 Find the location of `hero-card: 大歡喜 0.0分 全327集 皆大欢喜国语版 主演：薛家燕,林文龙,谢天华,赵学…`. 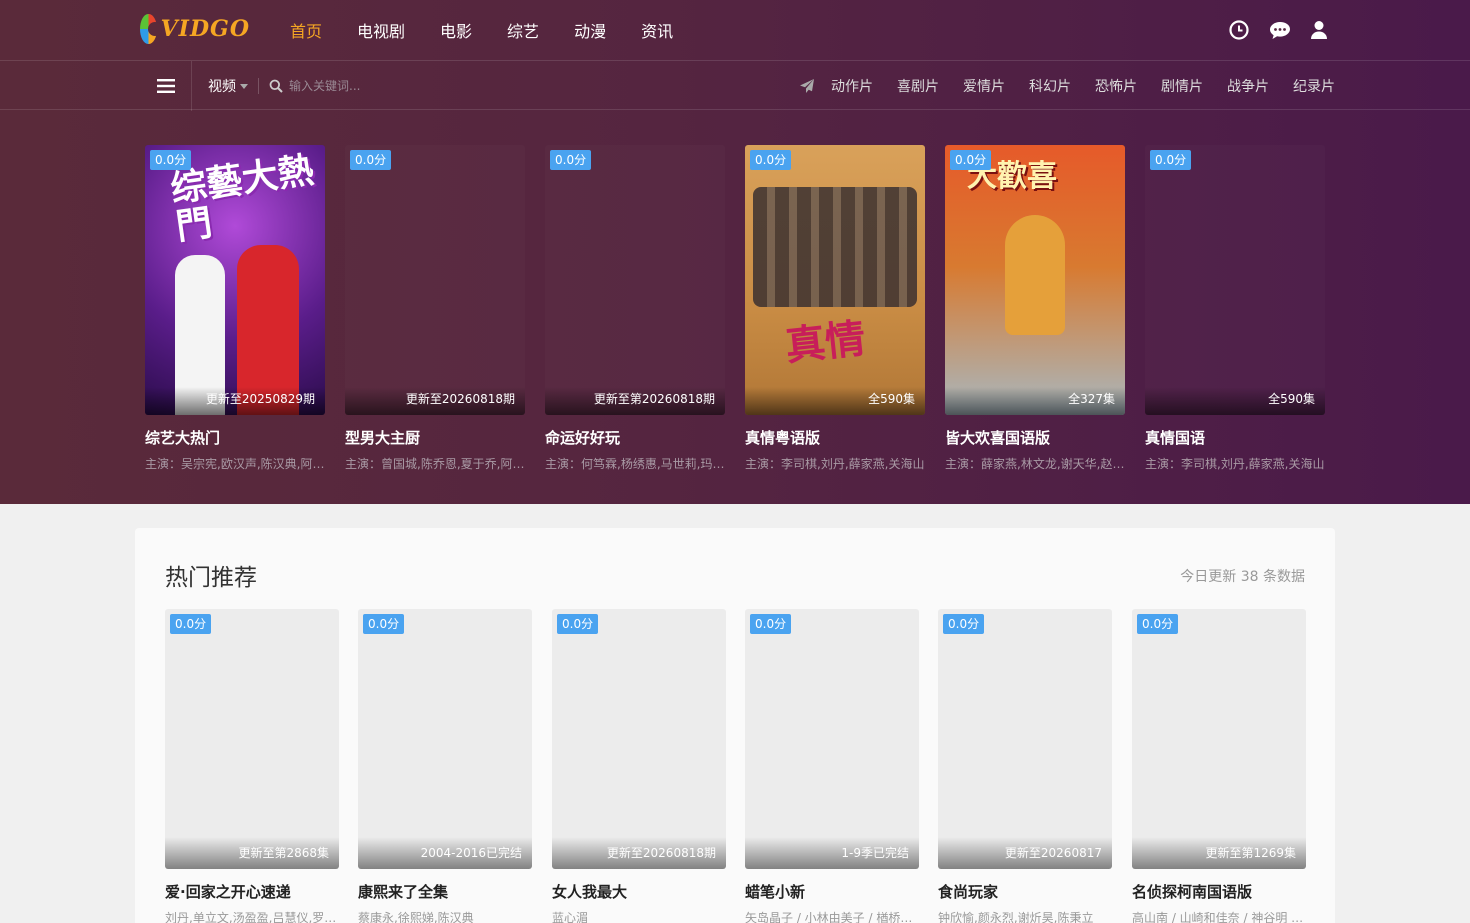

hero-card: 大歡喜 0.0分 全327集 皆大欢喜国语版 主演：薛家燕,林文龙,谢天华,赵学… is located at coordinates (1035, 308).